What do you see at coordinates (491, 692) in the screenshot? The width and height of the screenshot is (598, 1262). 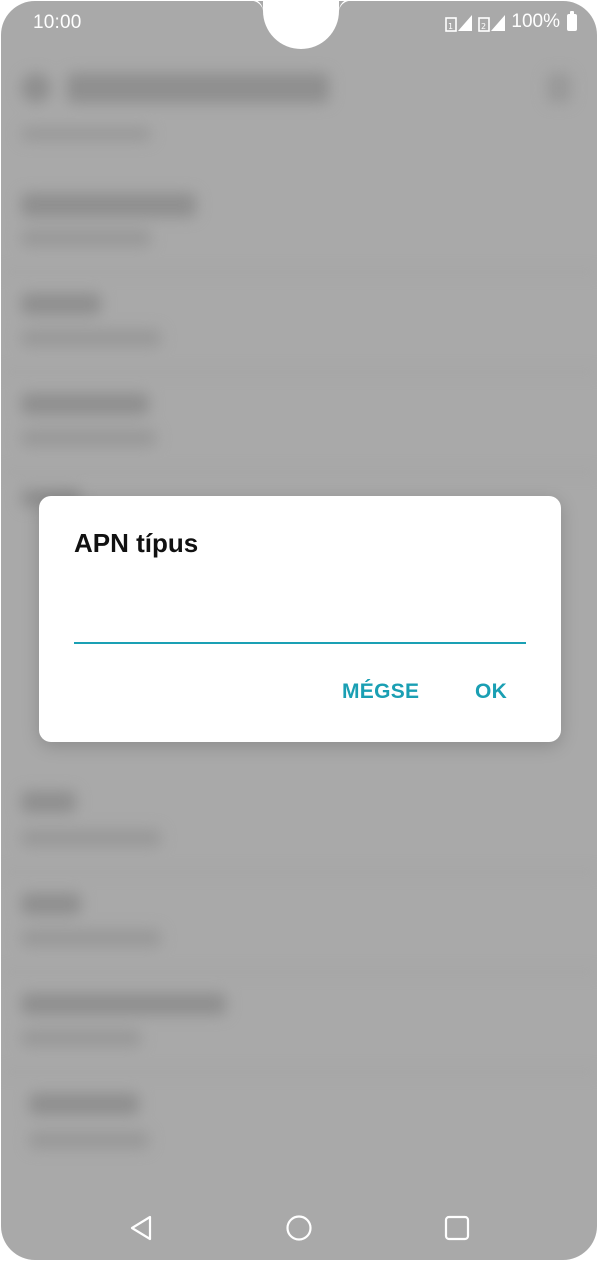 I see `ok-button: OK` at bounding box center [491, 692].